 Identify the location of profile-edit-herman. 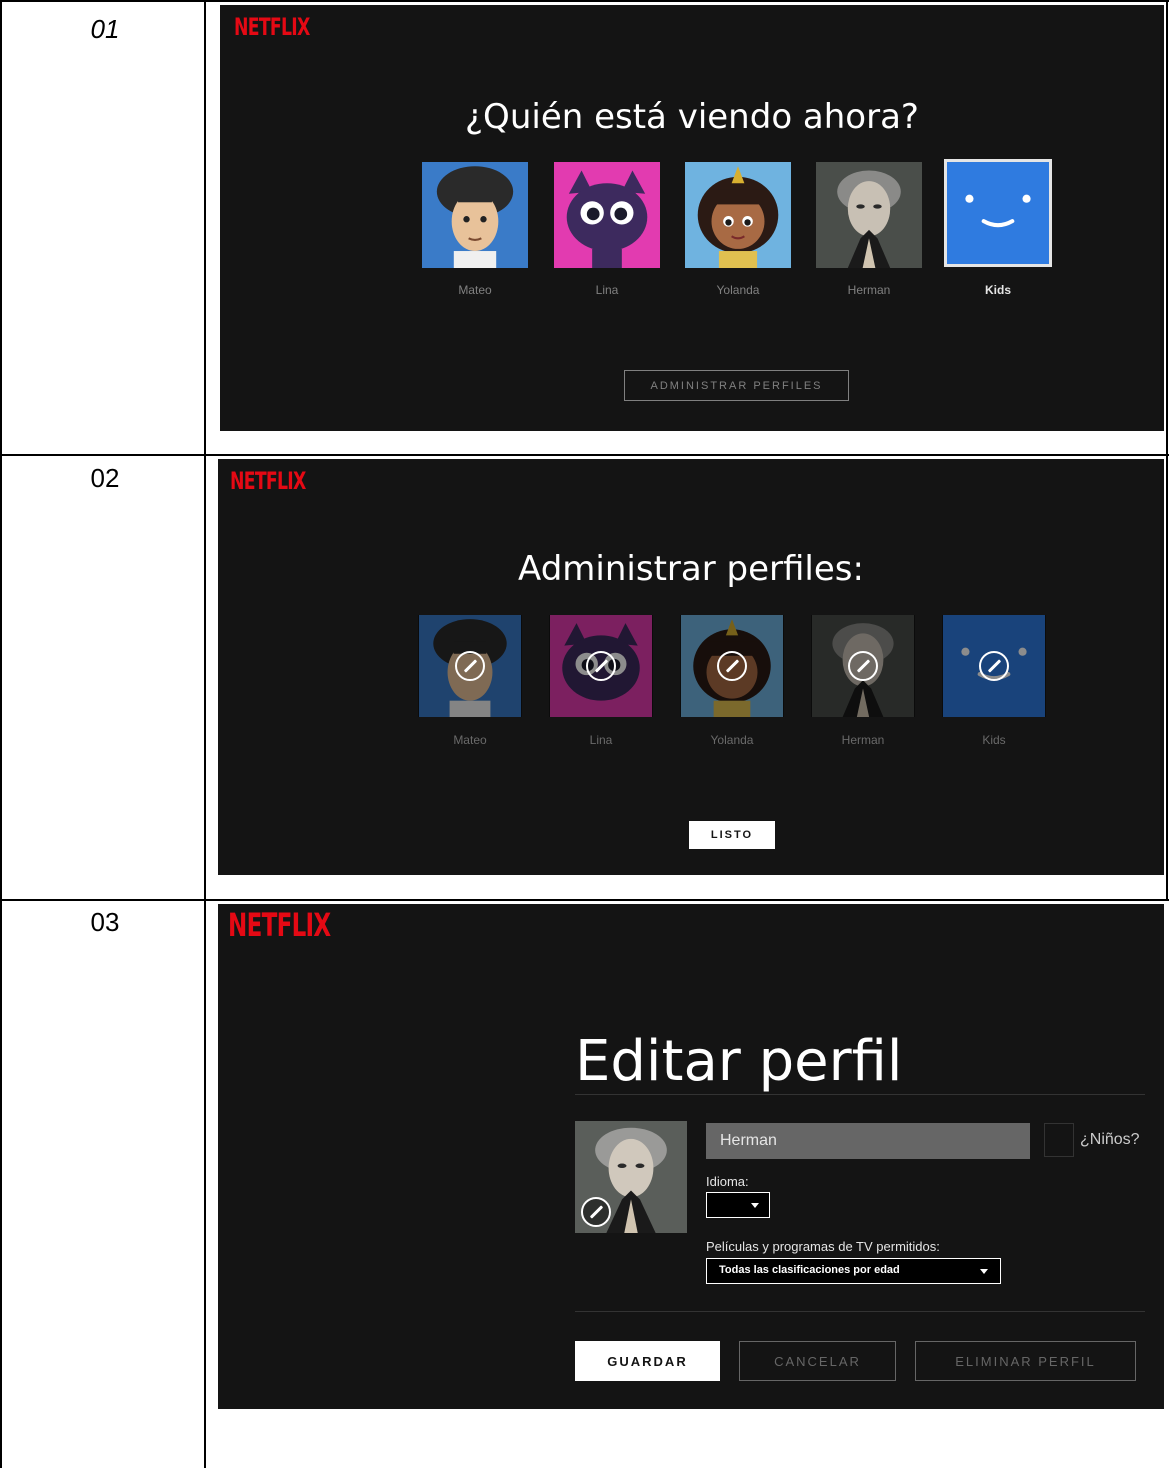
(863, 666).